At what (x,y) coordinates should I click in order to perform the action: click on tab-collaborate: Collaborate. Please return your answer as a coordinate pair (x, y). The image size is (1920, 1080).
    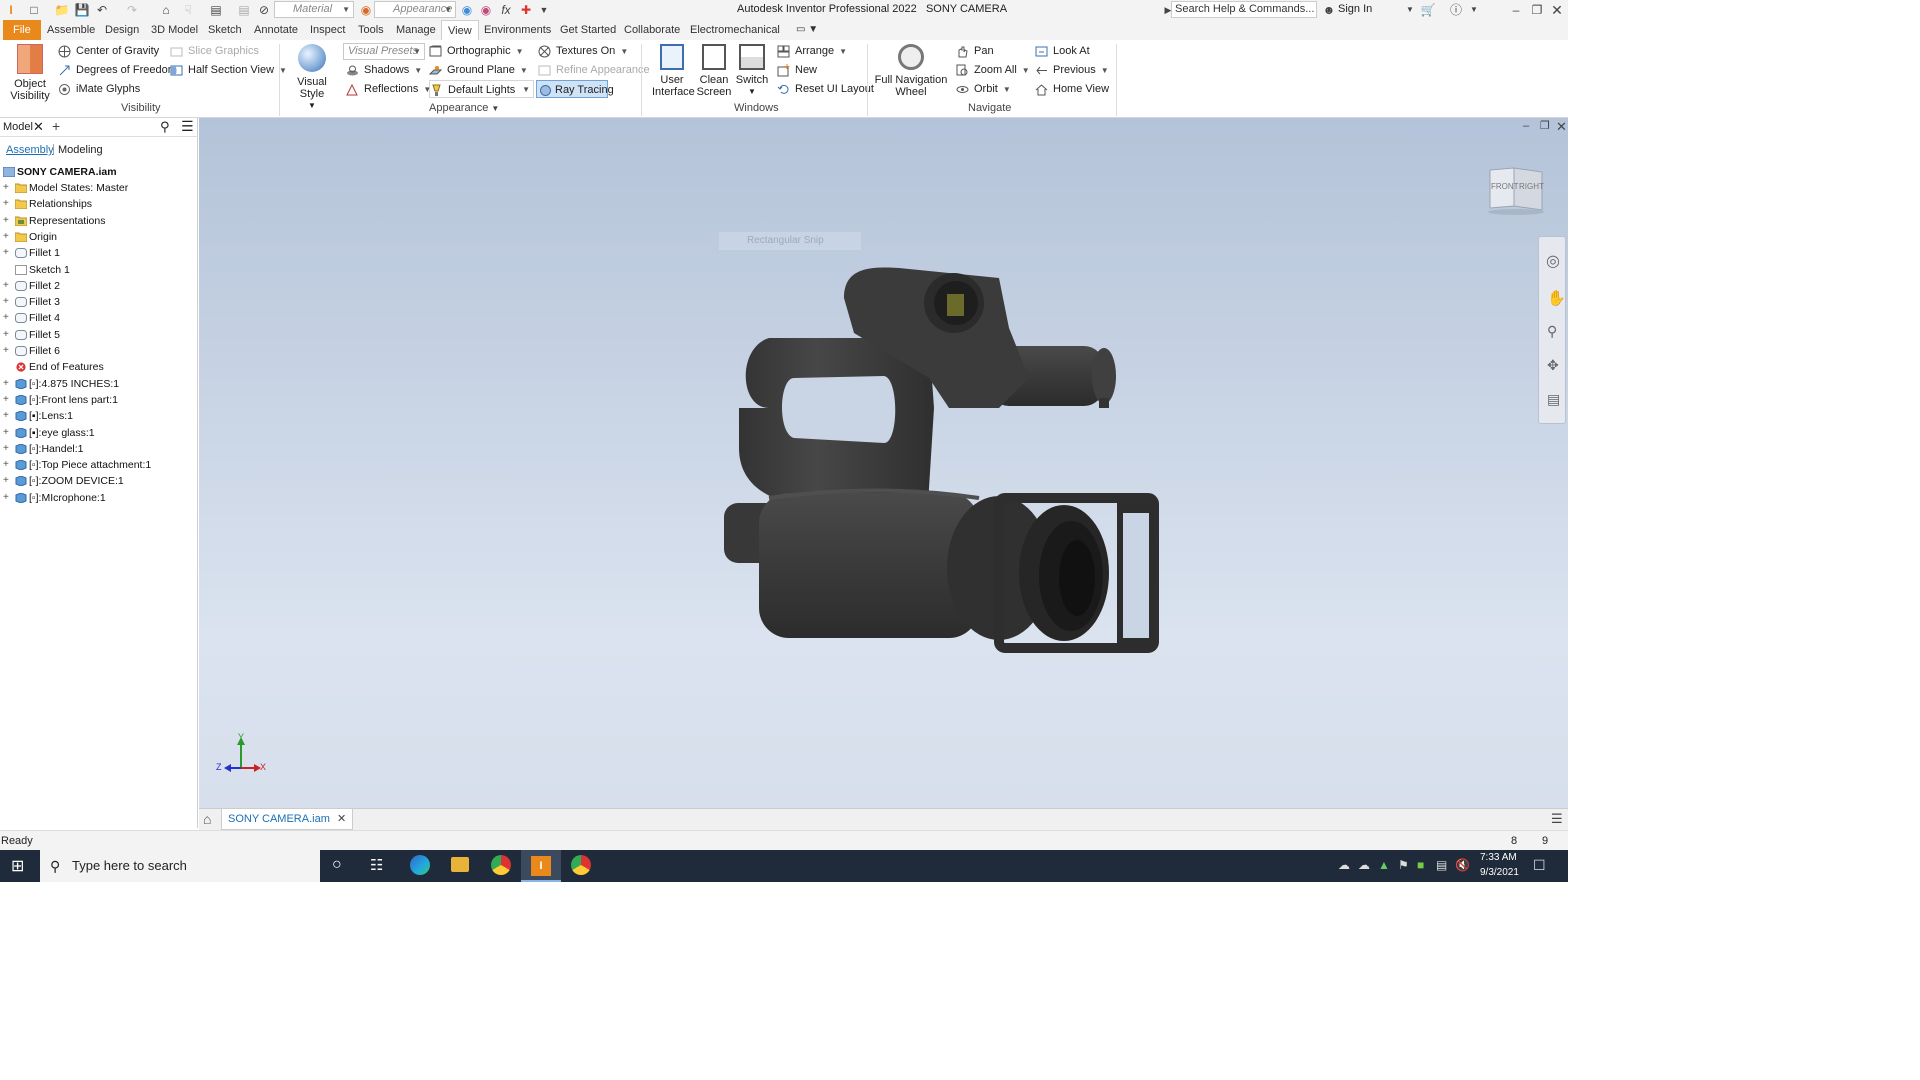
    Looking at the image, I should click on (652, 30).